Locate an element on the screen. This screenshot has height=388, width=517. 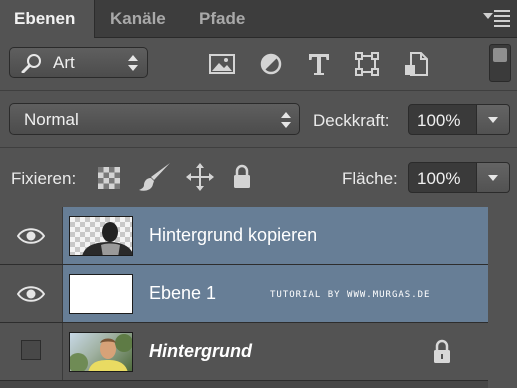
lock-position-move-icon is located at coordinates (200, 177).